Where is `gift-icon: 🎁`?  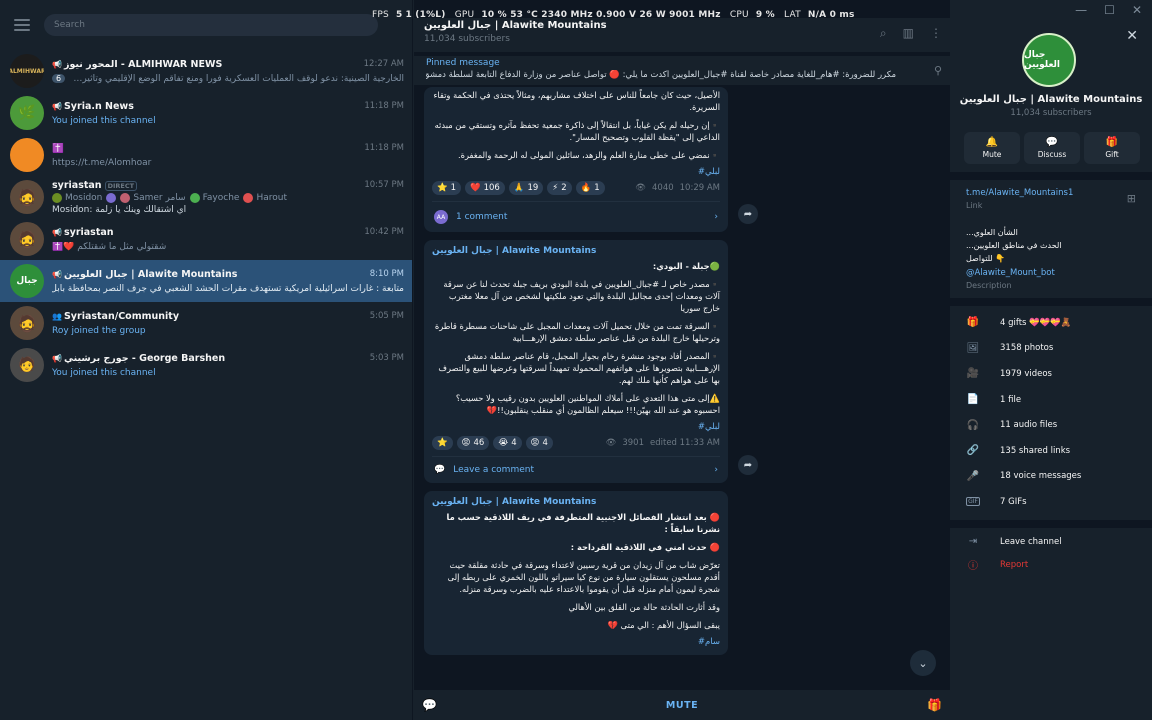 gift-icon: 🎁 is located at coordinates (934, 705).